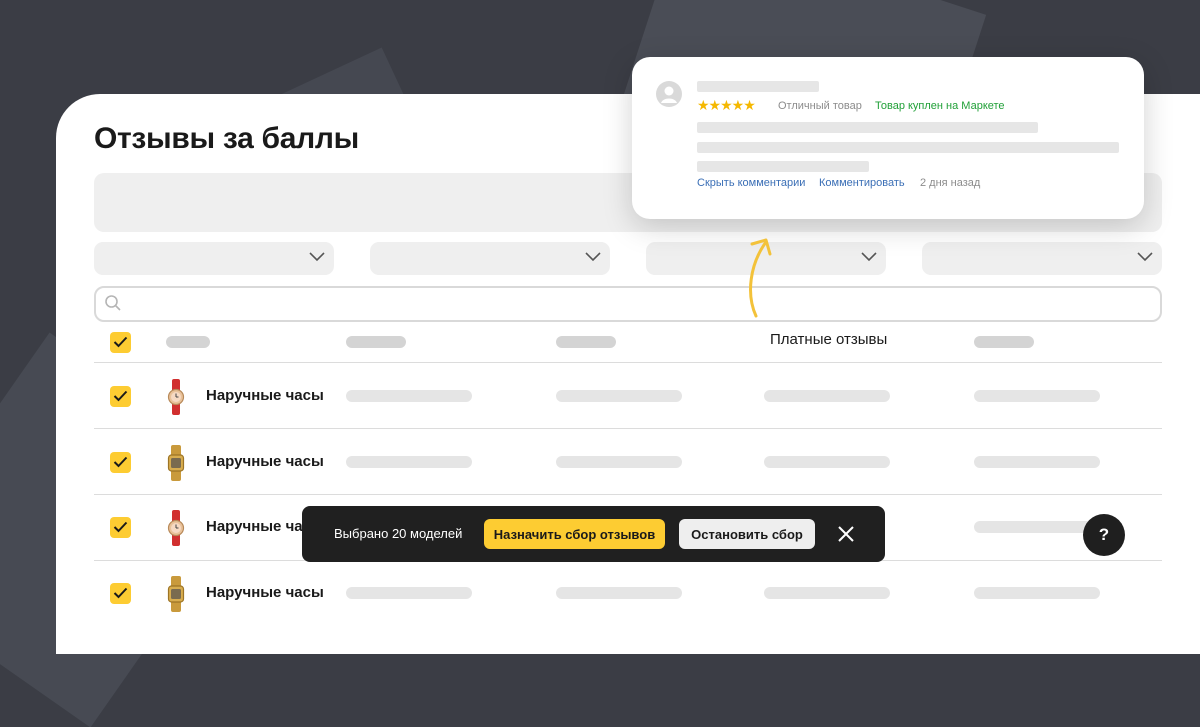 This screenshot has height=727, width=1200. Describe the element at coordinates (113, 303) in the screenshot. I see `search-icon` at that location.